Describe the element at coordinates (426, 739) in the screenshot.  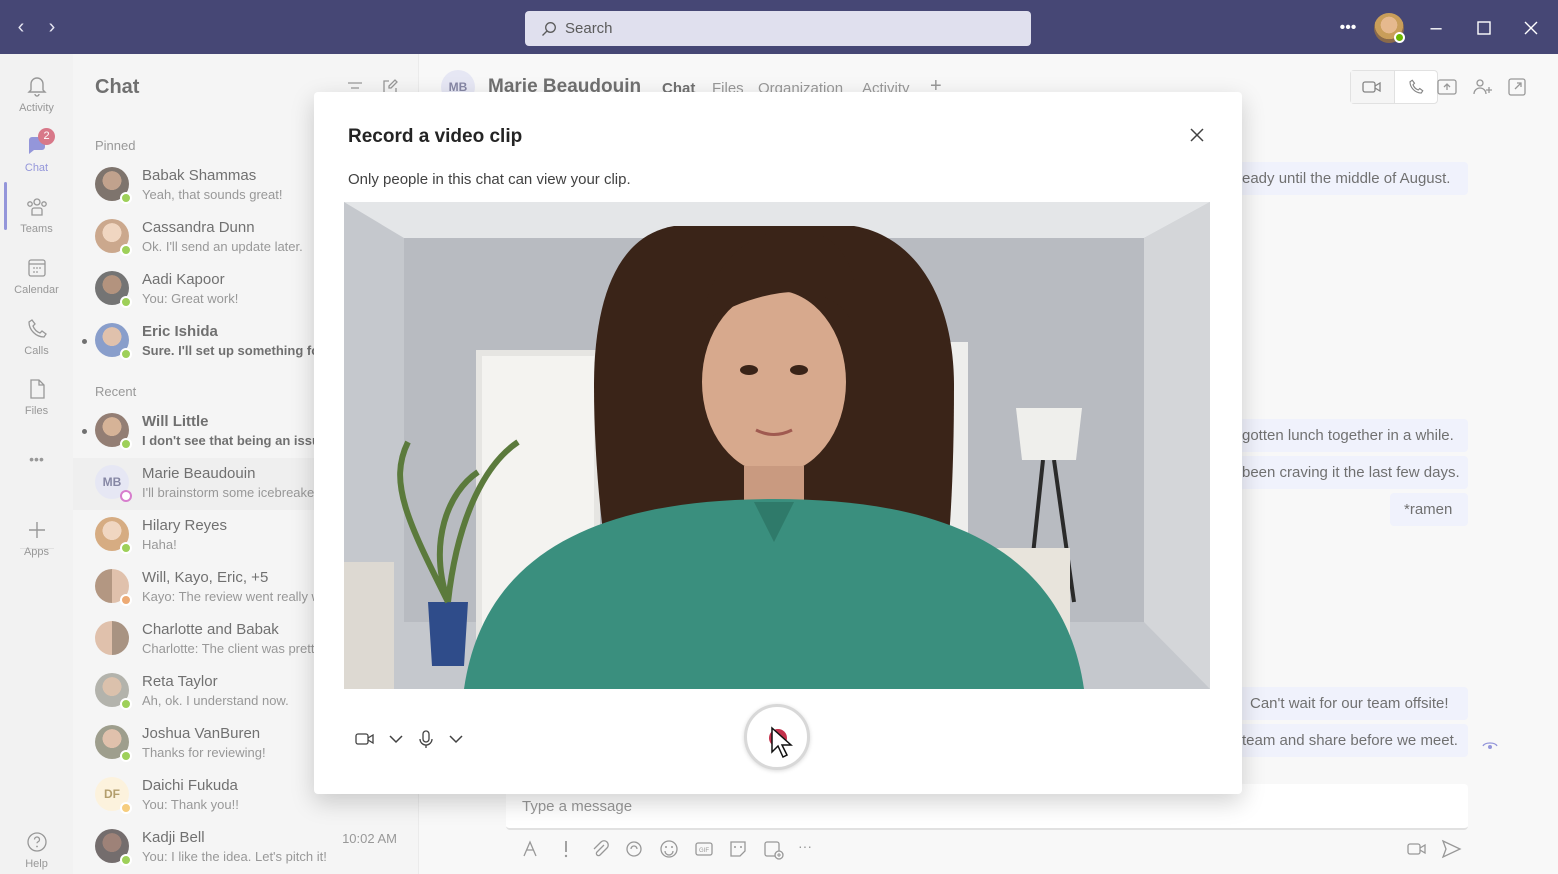
I see `microphone-icon` at that location.